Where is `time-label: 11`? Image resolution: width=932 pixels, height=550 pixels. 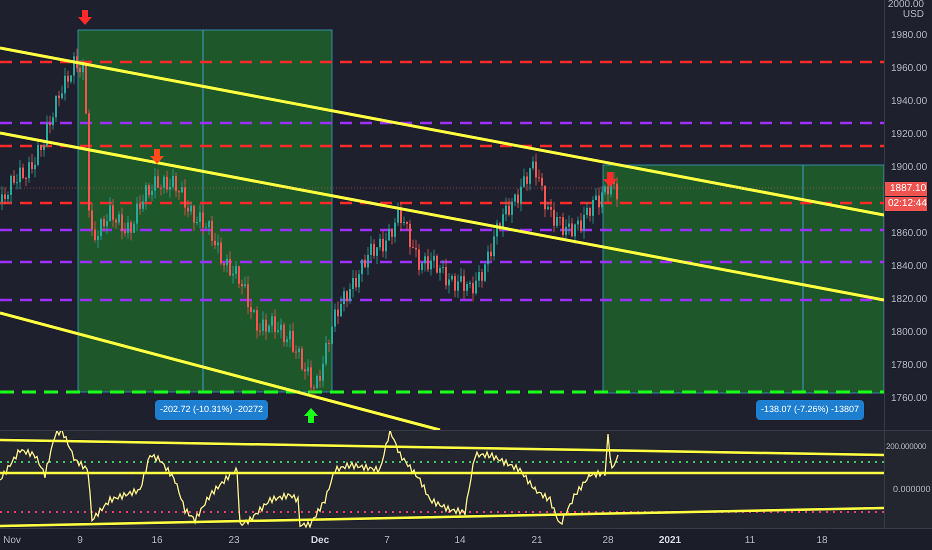
time-label: 11 is located at coordinates (750, 541).